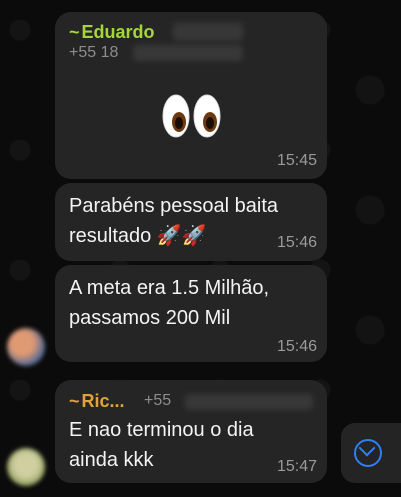 Image resolution: width=401 pixels, height=497 pixels. What do you see at coordinates (94, 52) in the screenshot?
I see `sender-phone: +55 18` at bounding box center [94, 52].